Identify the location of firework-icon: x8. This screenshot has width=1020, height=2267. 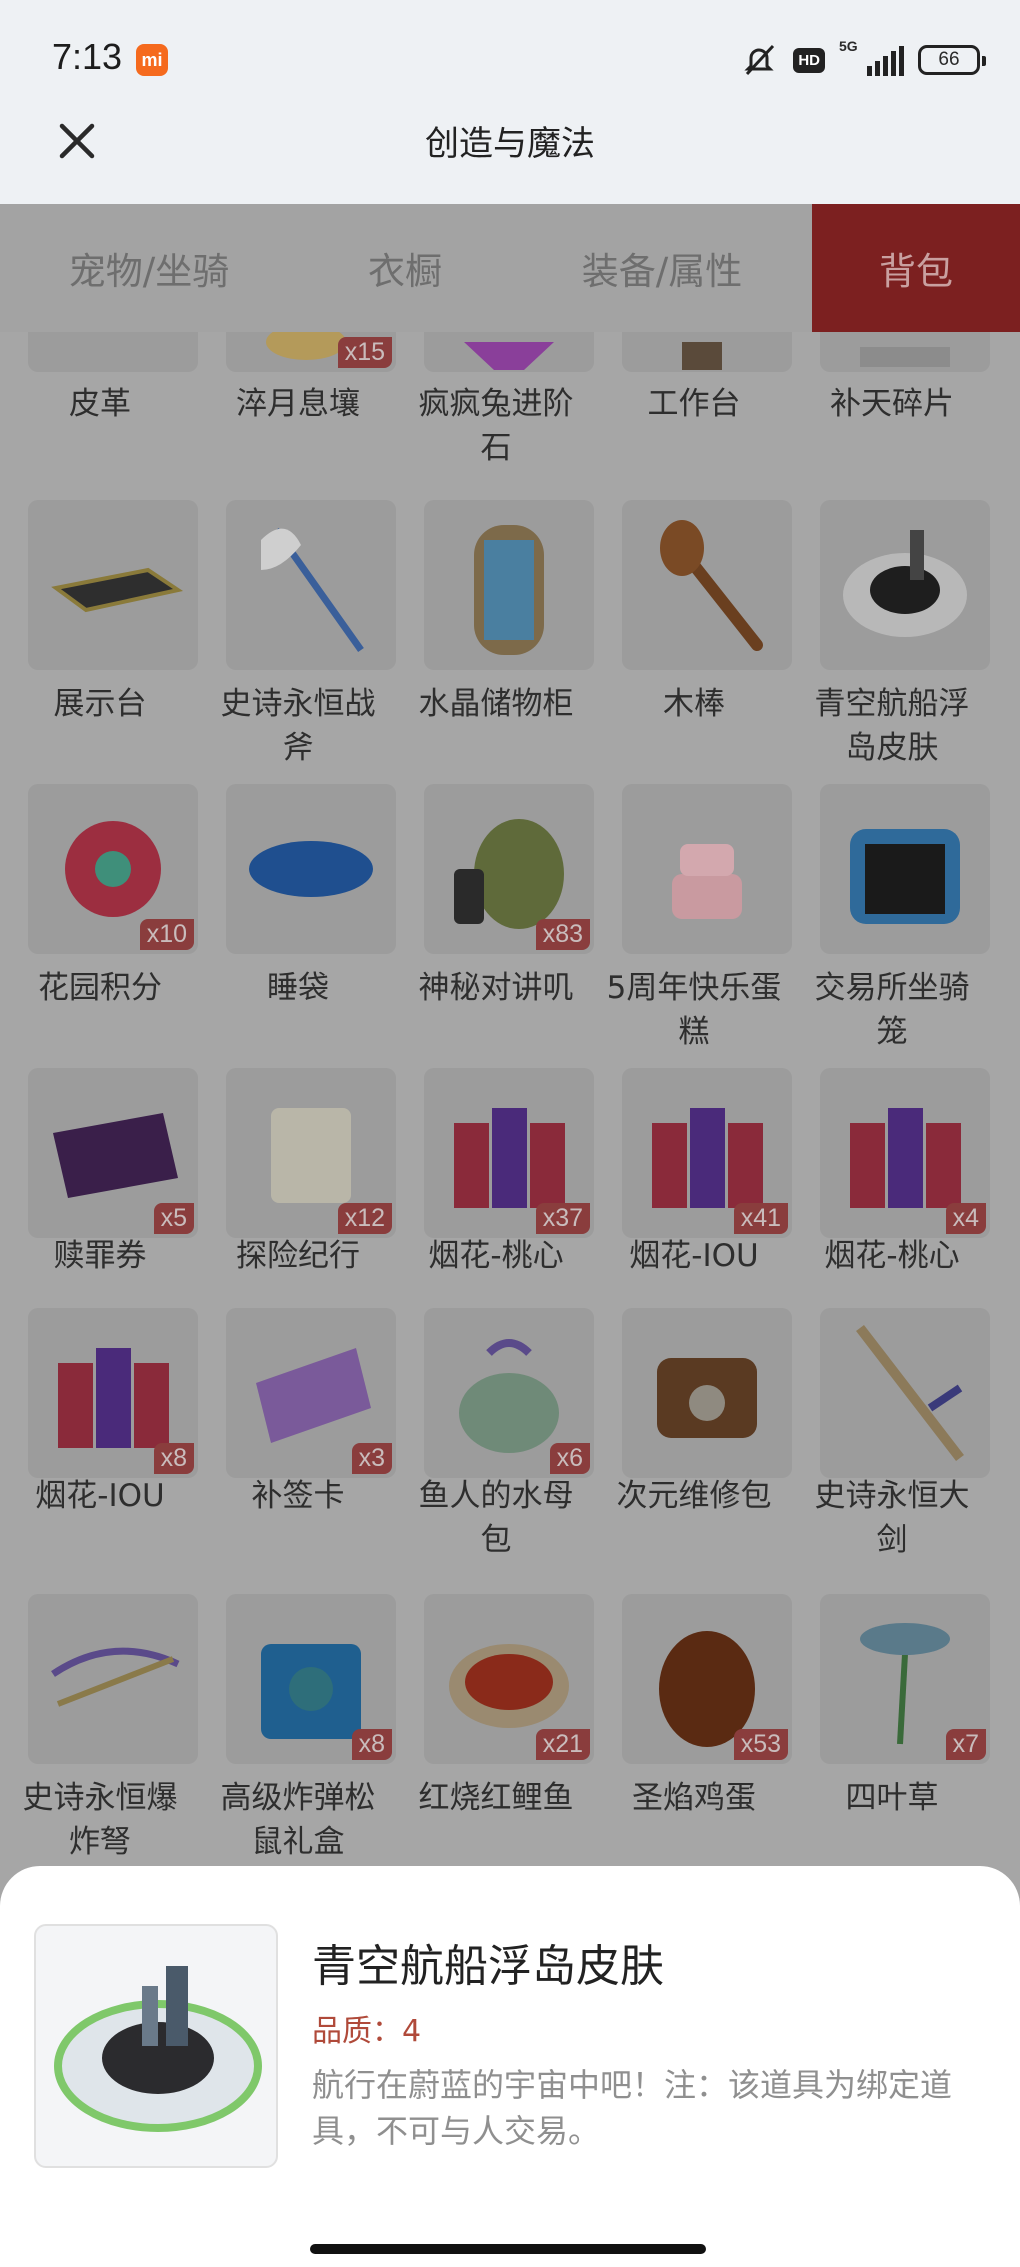
(113, 1393).